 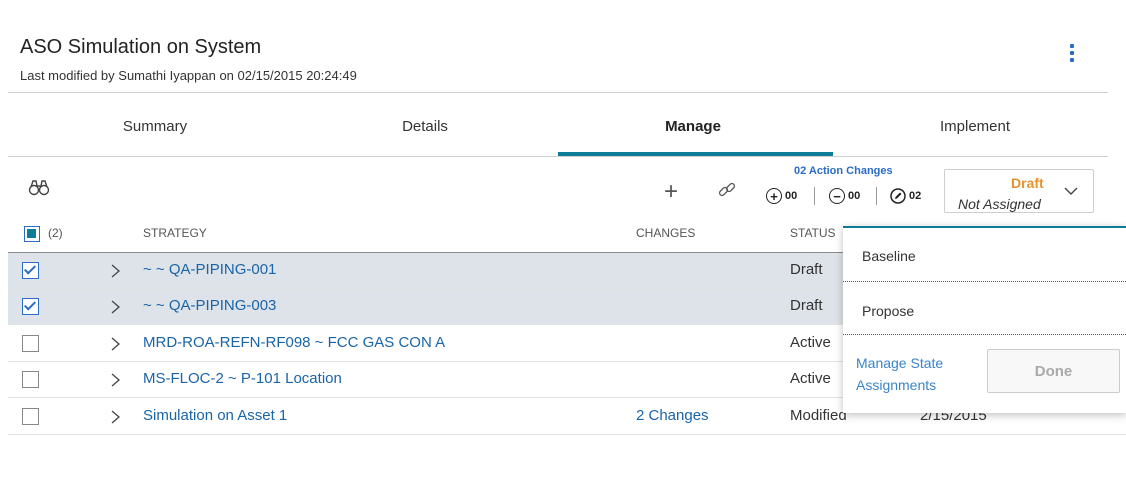 I want to click on tabs-divider, so click(x=558, y=156).